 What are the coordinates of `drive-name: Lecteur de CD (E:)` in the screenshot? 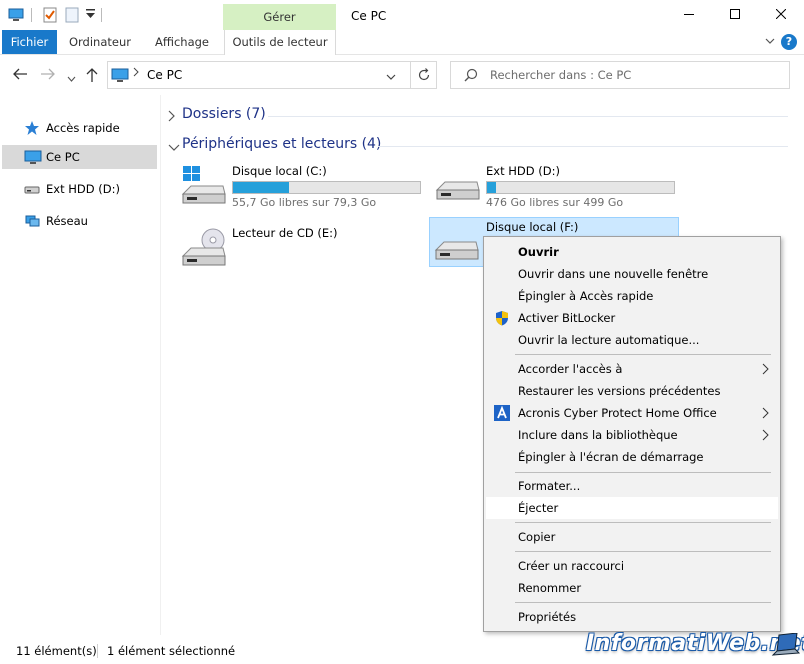 It's located at (285, 233).